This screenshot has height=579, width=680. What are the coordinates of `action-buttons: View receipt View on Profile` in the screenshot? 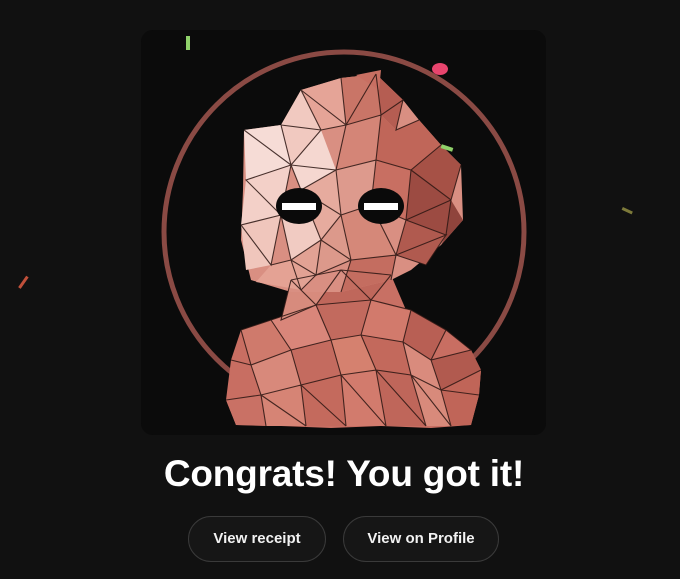 It's located at (340, 539).